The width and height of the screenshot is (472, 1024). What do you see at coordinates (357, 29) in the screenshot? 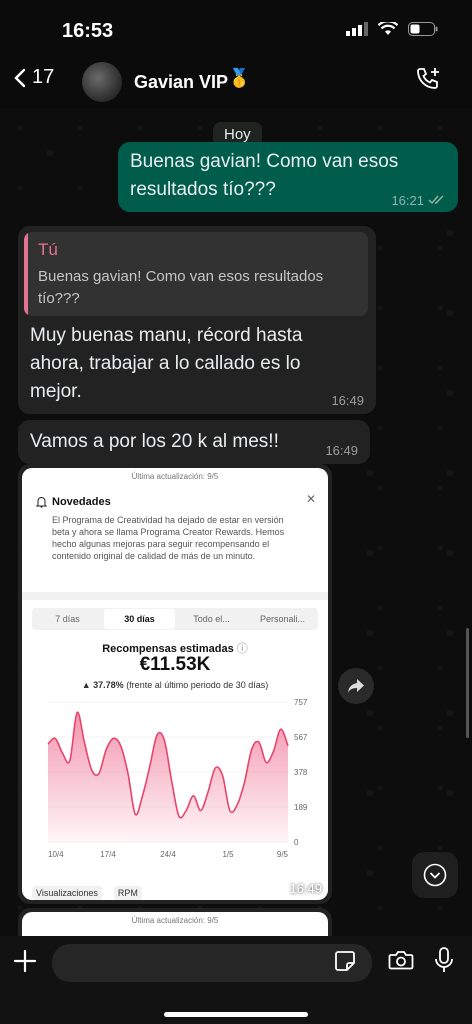
I see `signal-icon` at bounding box center [357, 29].